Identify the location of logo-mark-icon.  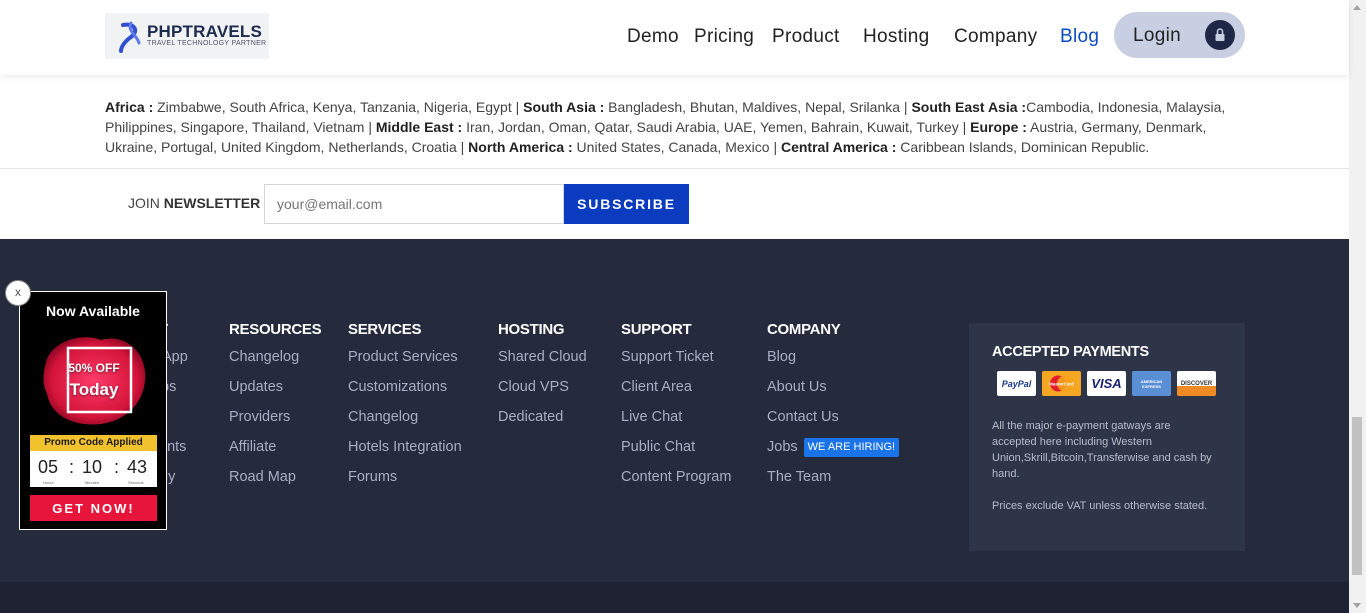
(130, 37).